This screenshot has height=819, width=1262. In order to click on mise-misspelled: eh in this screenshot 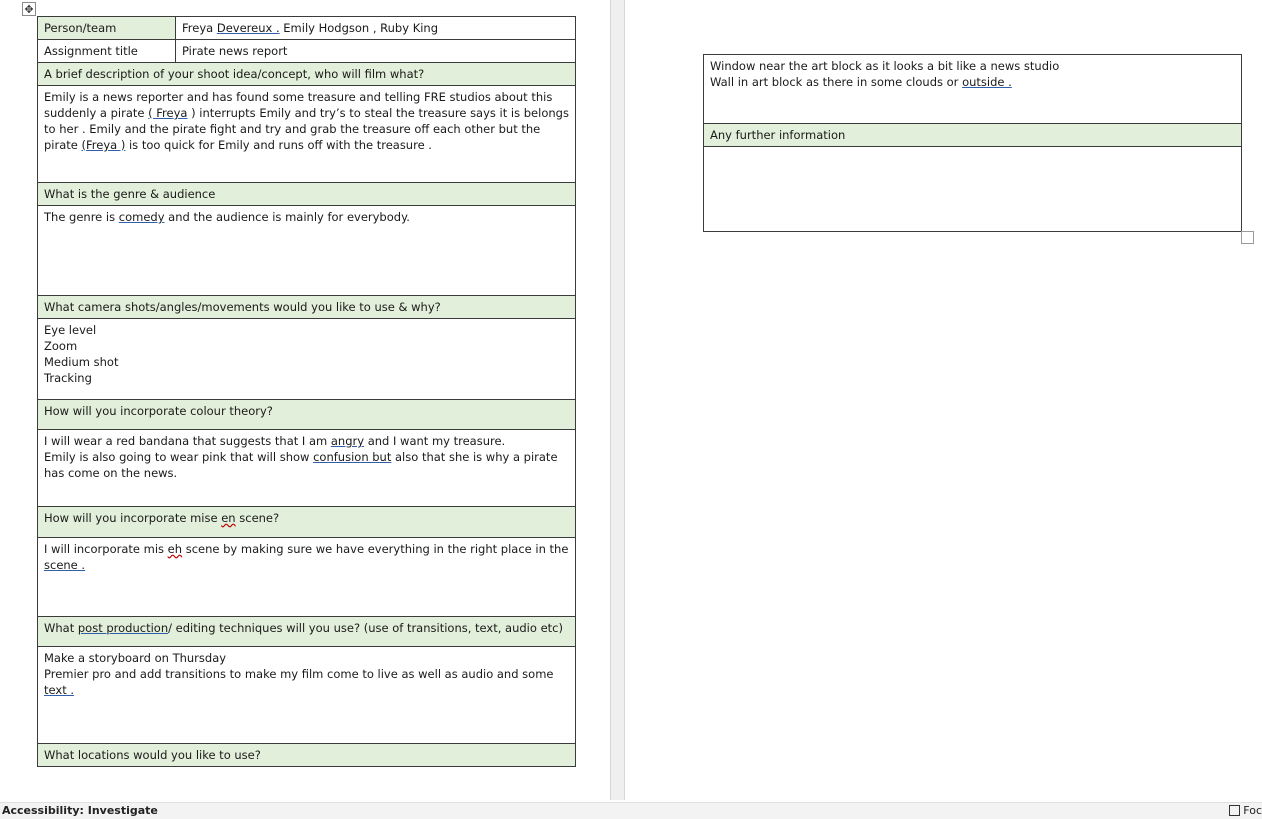, I will do `click(175, 549)`.